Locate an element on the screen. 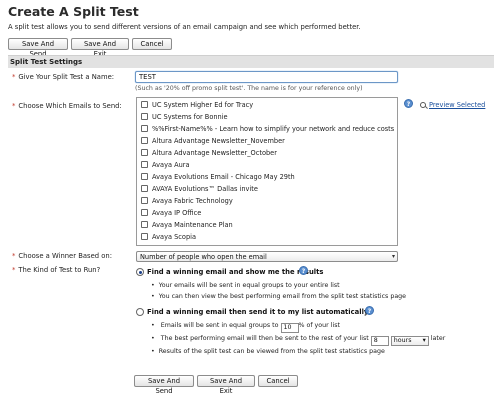  email-item: Avaya Maintenance Plan is located at coordinates (187, 227).